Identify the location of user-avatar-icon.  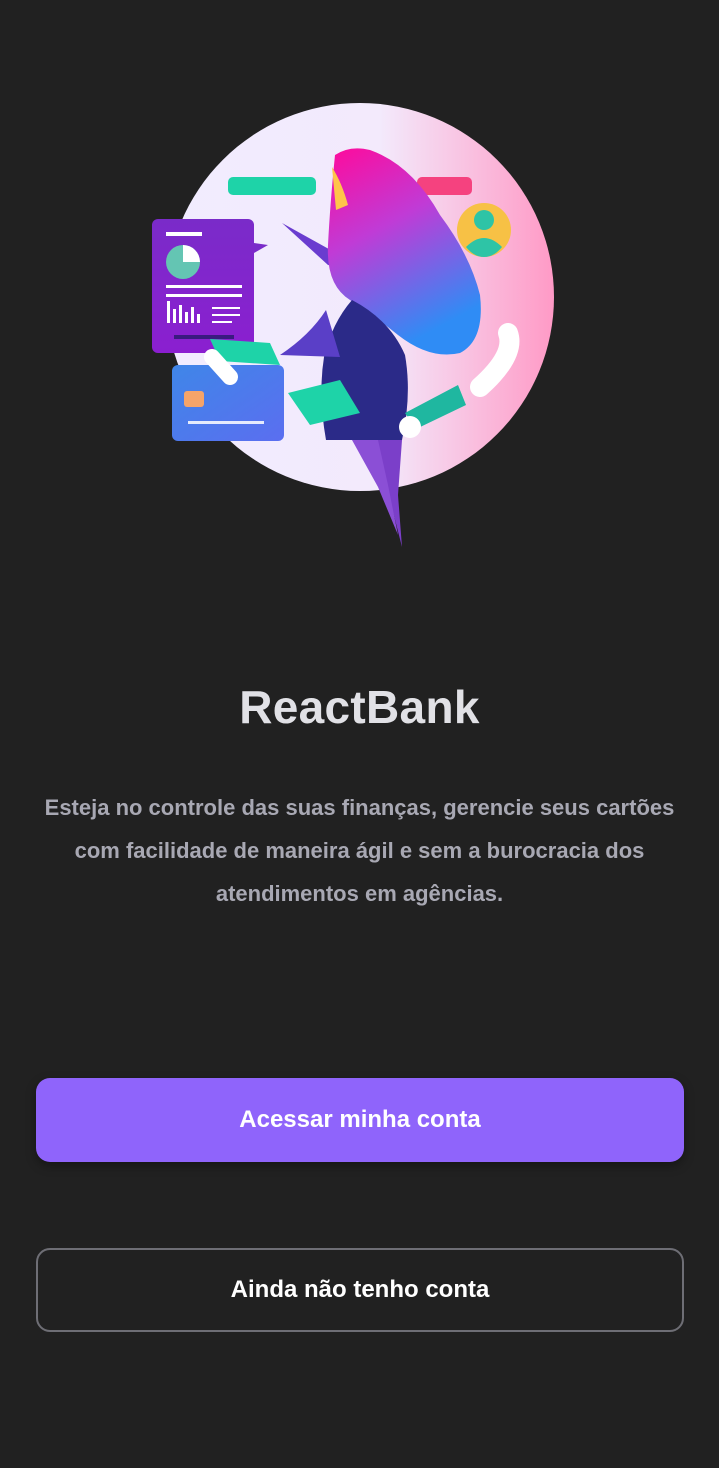
(484, 230).